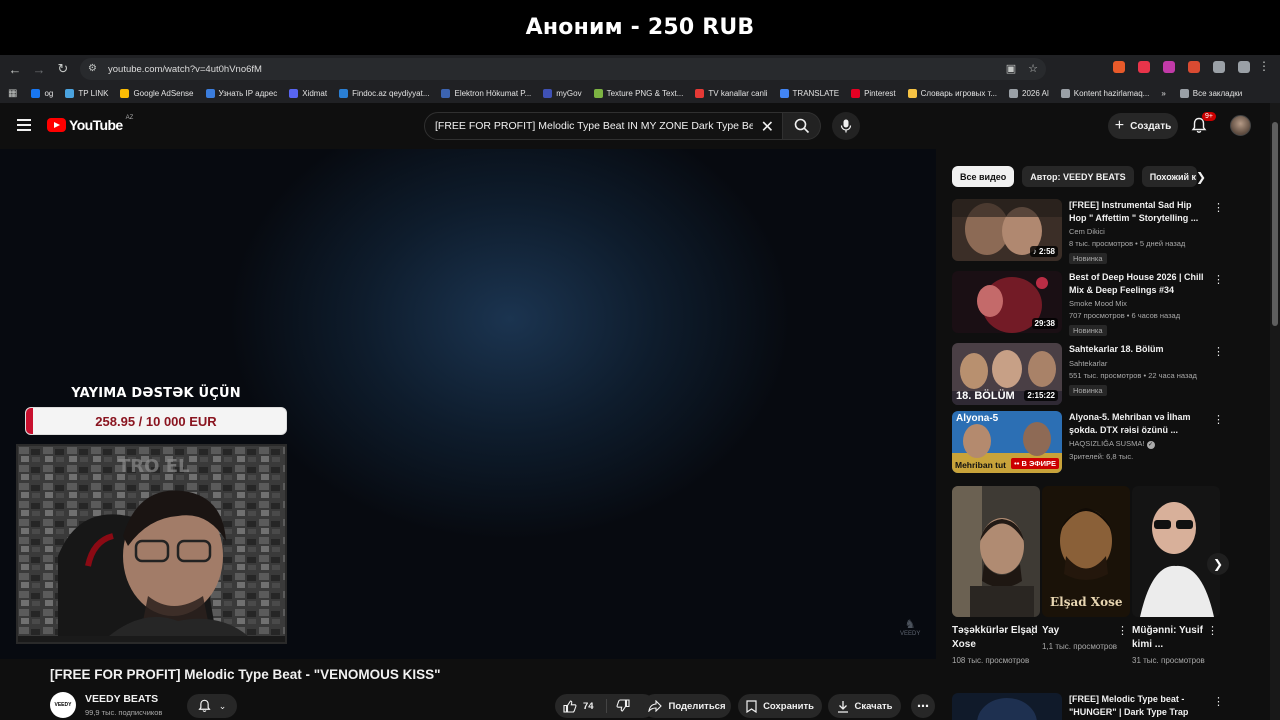 This screenshot has width=1280, height=720. What do you see at coordinates (204, 705) in the screenshot?
I see `bell-icon` at bounding box center [204, 705].